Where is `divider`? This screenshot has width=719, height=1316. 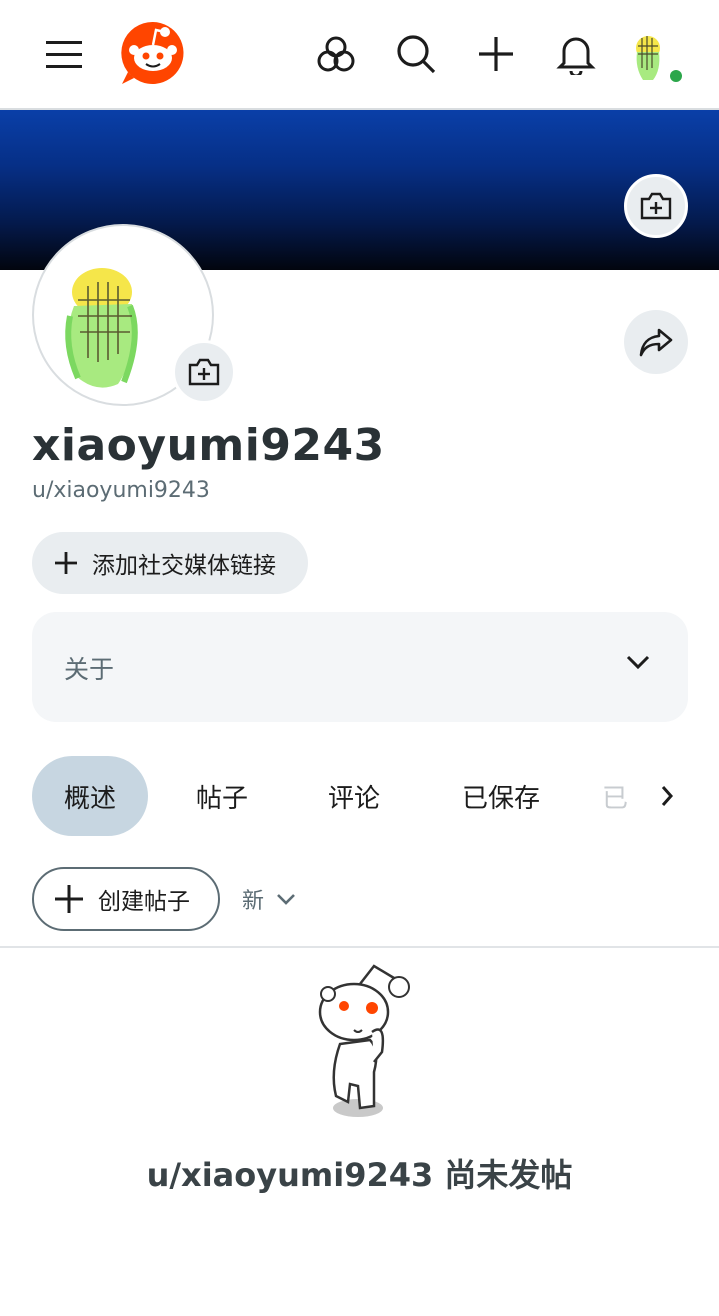 divider is located at coordinates (359, 947).